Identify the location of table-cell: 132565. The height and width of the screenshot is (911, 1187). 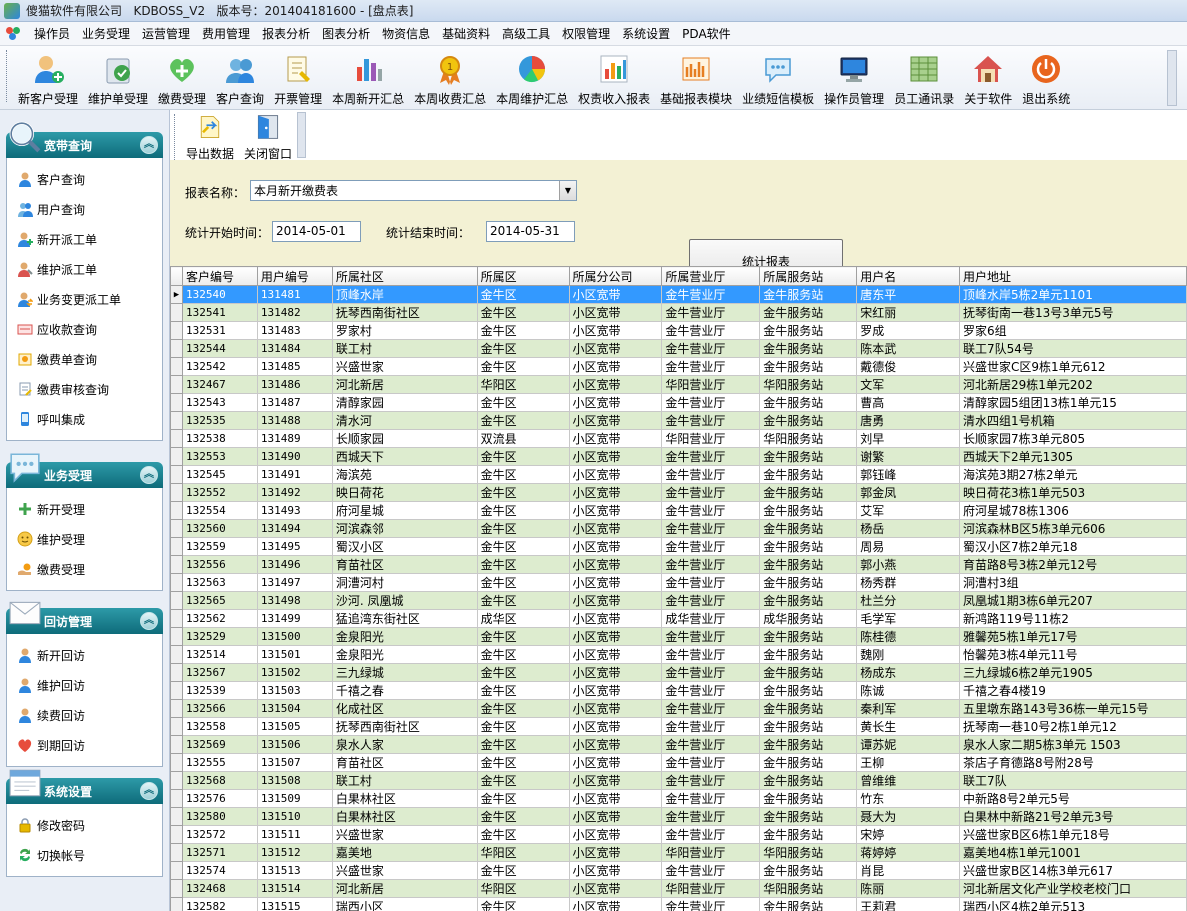
(219, 600).